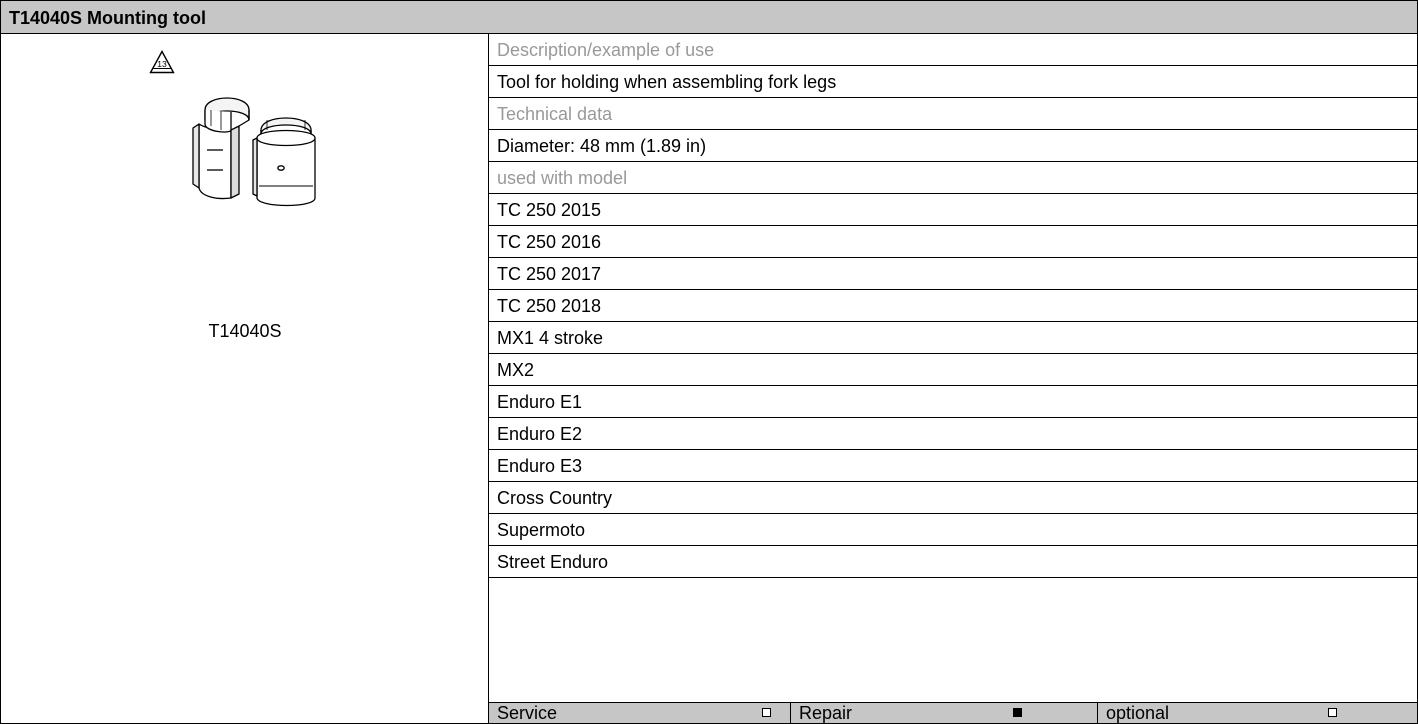 The height and width of the screenshot is (724, 1418). What do you see at coordinates (953, 146) in the screenshot?
I see `detail-value: Diameter: 48 mm (1.89 in)` at bounding box center [953, 146].